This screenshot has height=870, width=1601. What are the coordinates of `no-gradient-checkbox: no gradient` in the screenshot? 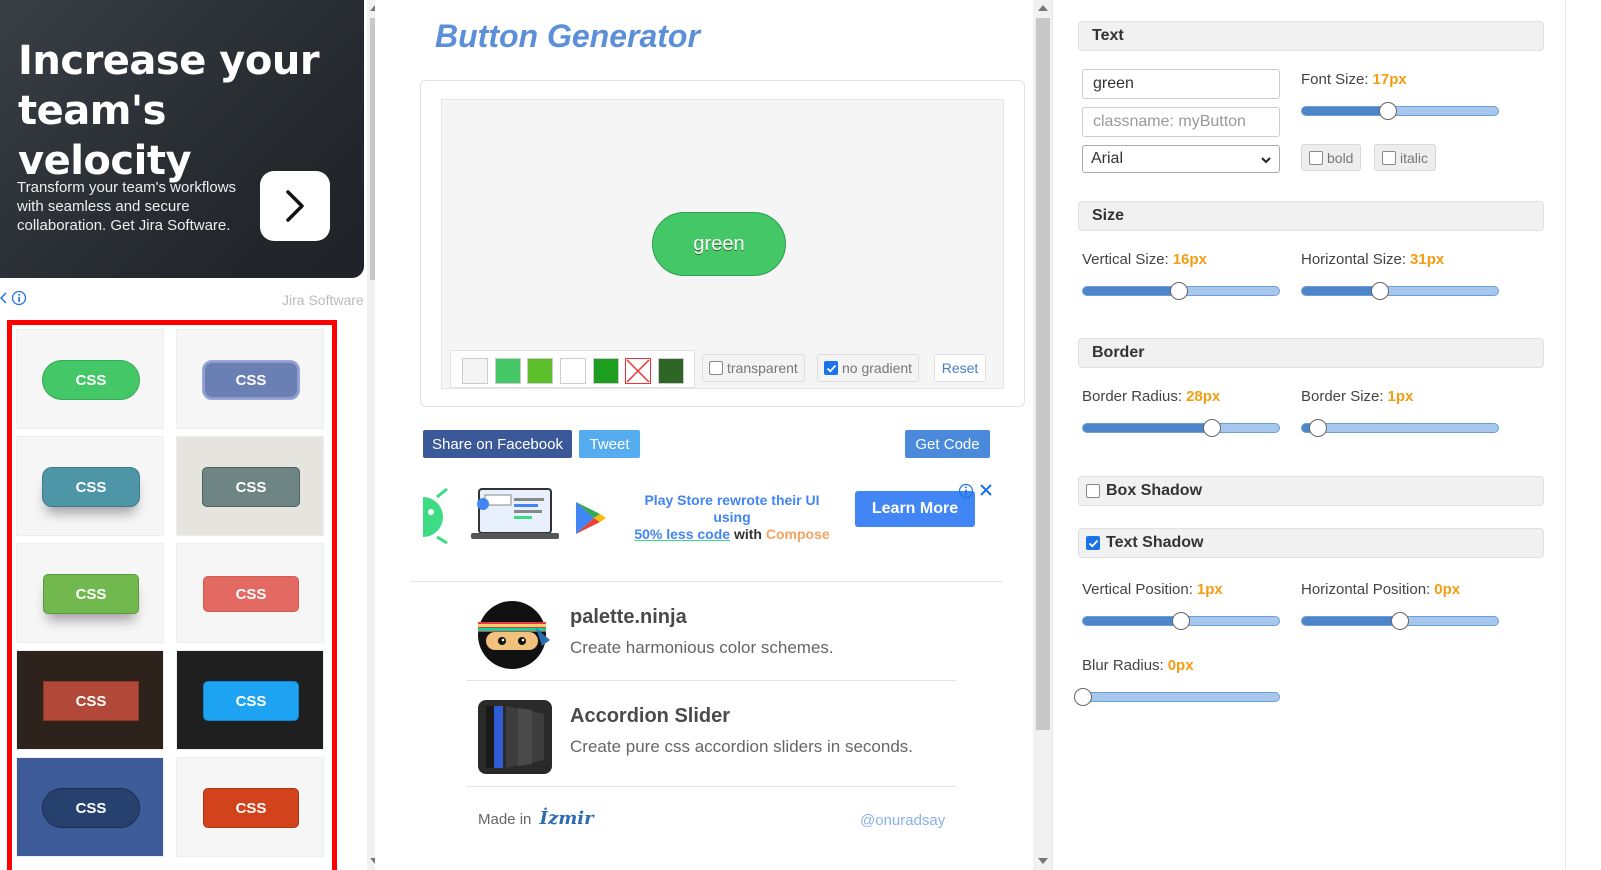 It's located at (868, 368).